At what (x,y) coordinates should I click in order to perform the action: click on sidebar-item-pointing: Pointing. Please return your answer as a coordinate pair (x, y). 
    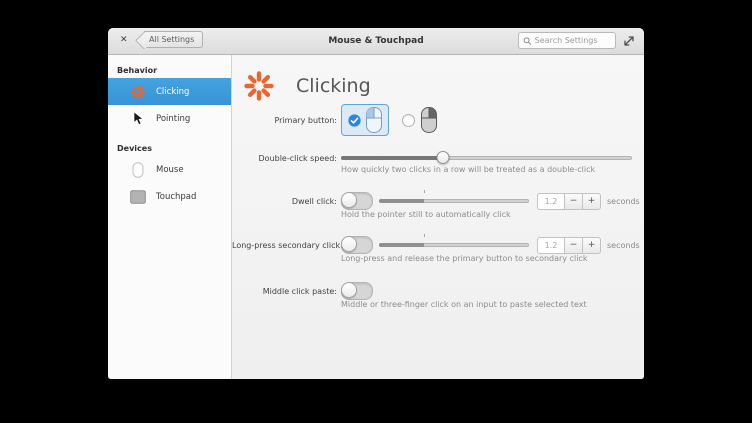
    Looking at the image, I should click on (169, 118).